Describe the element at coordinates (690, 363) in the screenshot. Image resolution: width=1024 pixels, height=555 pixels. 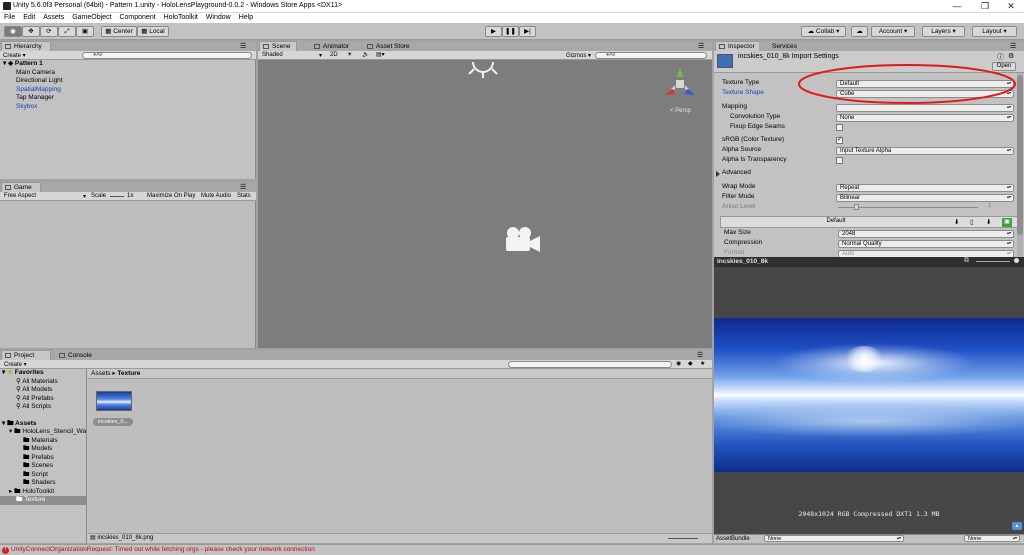
I see `filter-by-label-icon: ◆` at that location.